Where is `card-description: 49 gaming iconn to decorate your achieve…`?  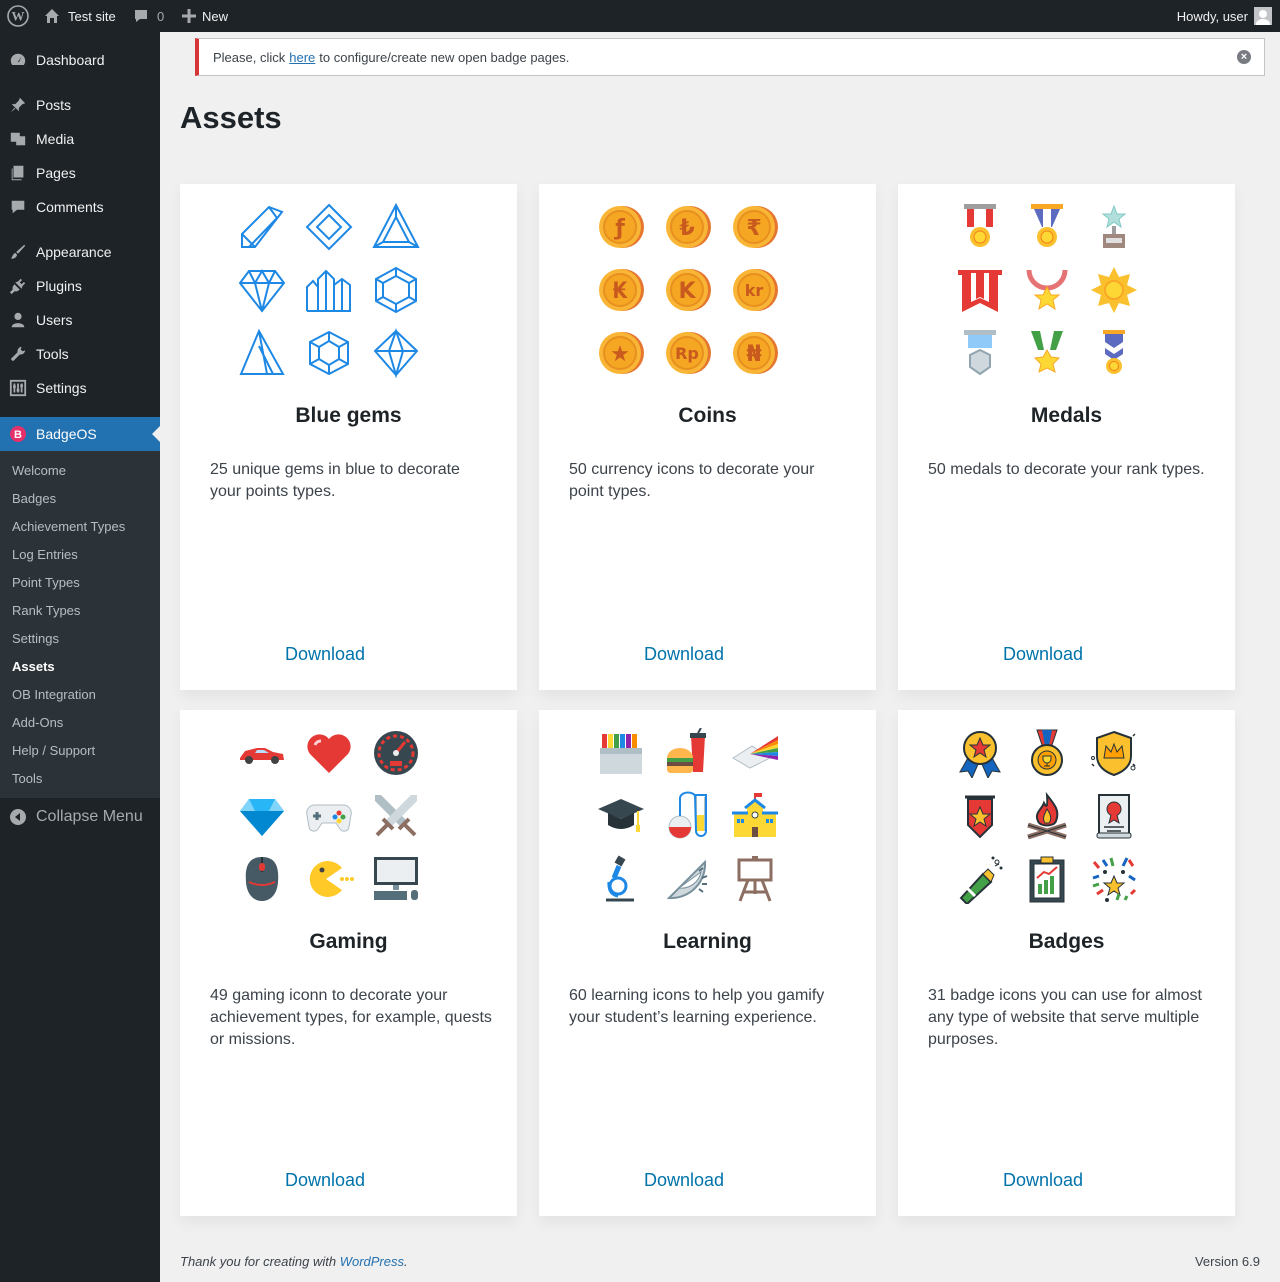 card-description: 49 gaming iconn to decorate your achieve… is located at coordinates (351, 1017).